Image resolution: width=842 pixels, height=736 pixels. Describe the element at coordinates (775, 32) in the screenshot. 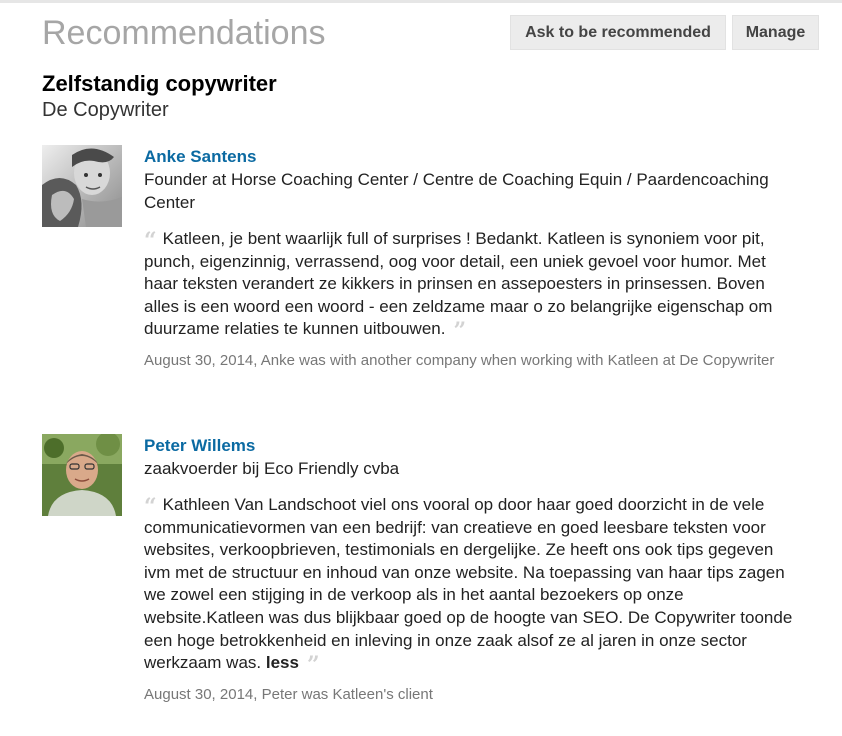

I see `manage-button: Manage` at that location.